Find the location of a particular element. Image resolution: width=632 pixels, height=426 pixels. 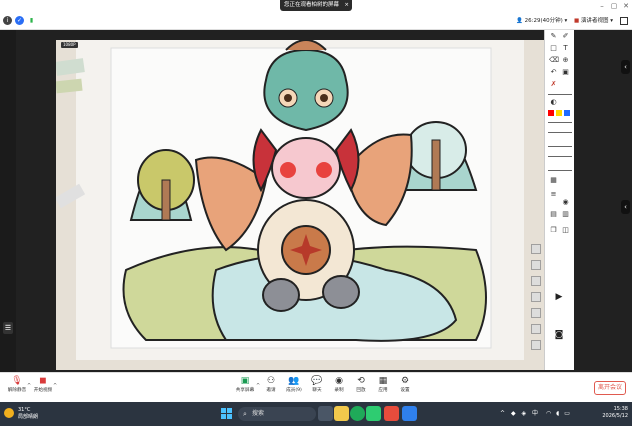

leave-meeting-button: 离开会议 is located at coordinates (610, 388).